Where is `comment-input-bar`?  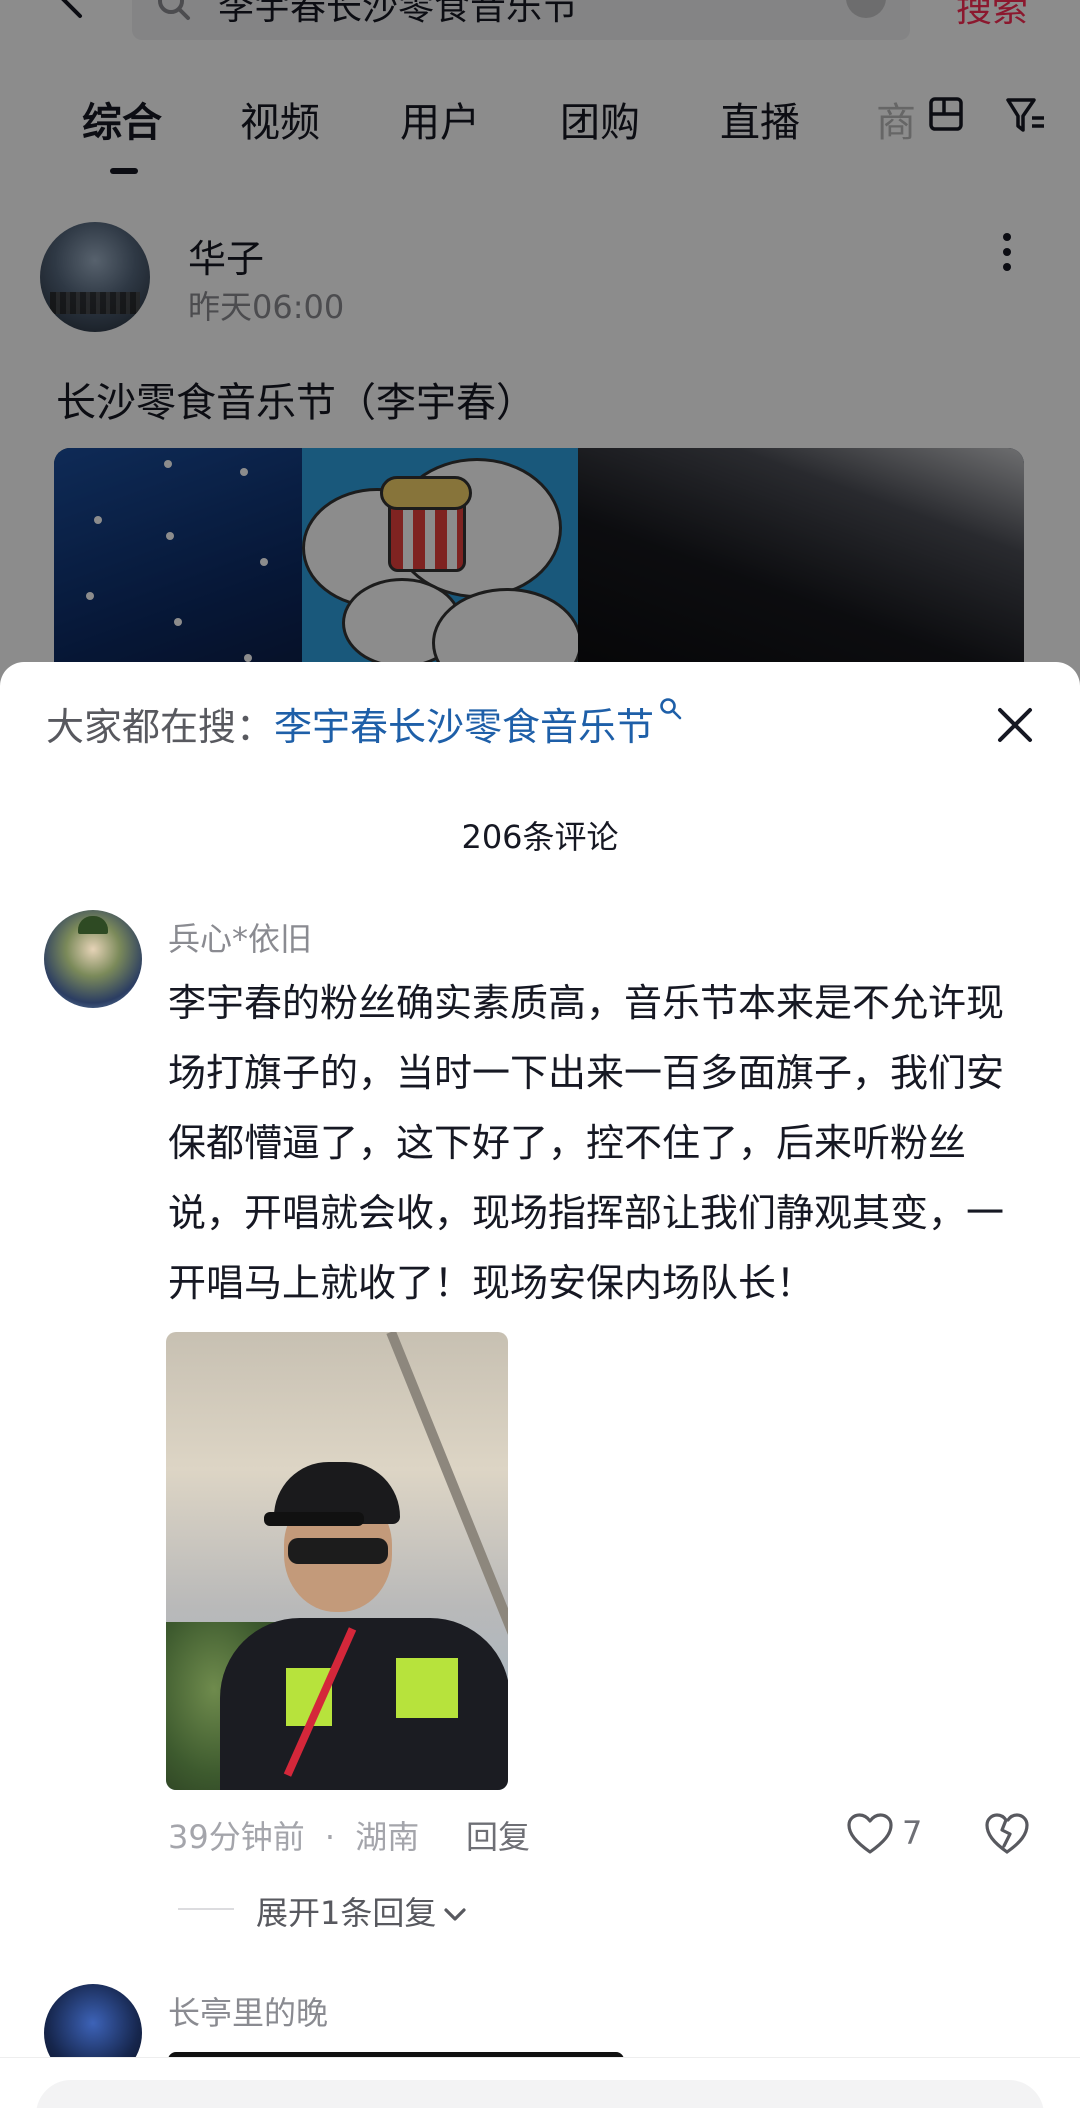
comment-input-bar is located at coordinates (540, 2082).